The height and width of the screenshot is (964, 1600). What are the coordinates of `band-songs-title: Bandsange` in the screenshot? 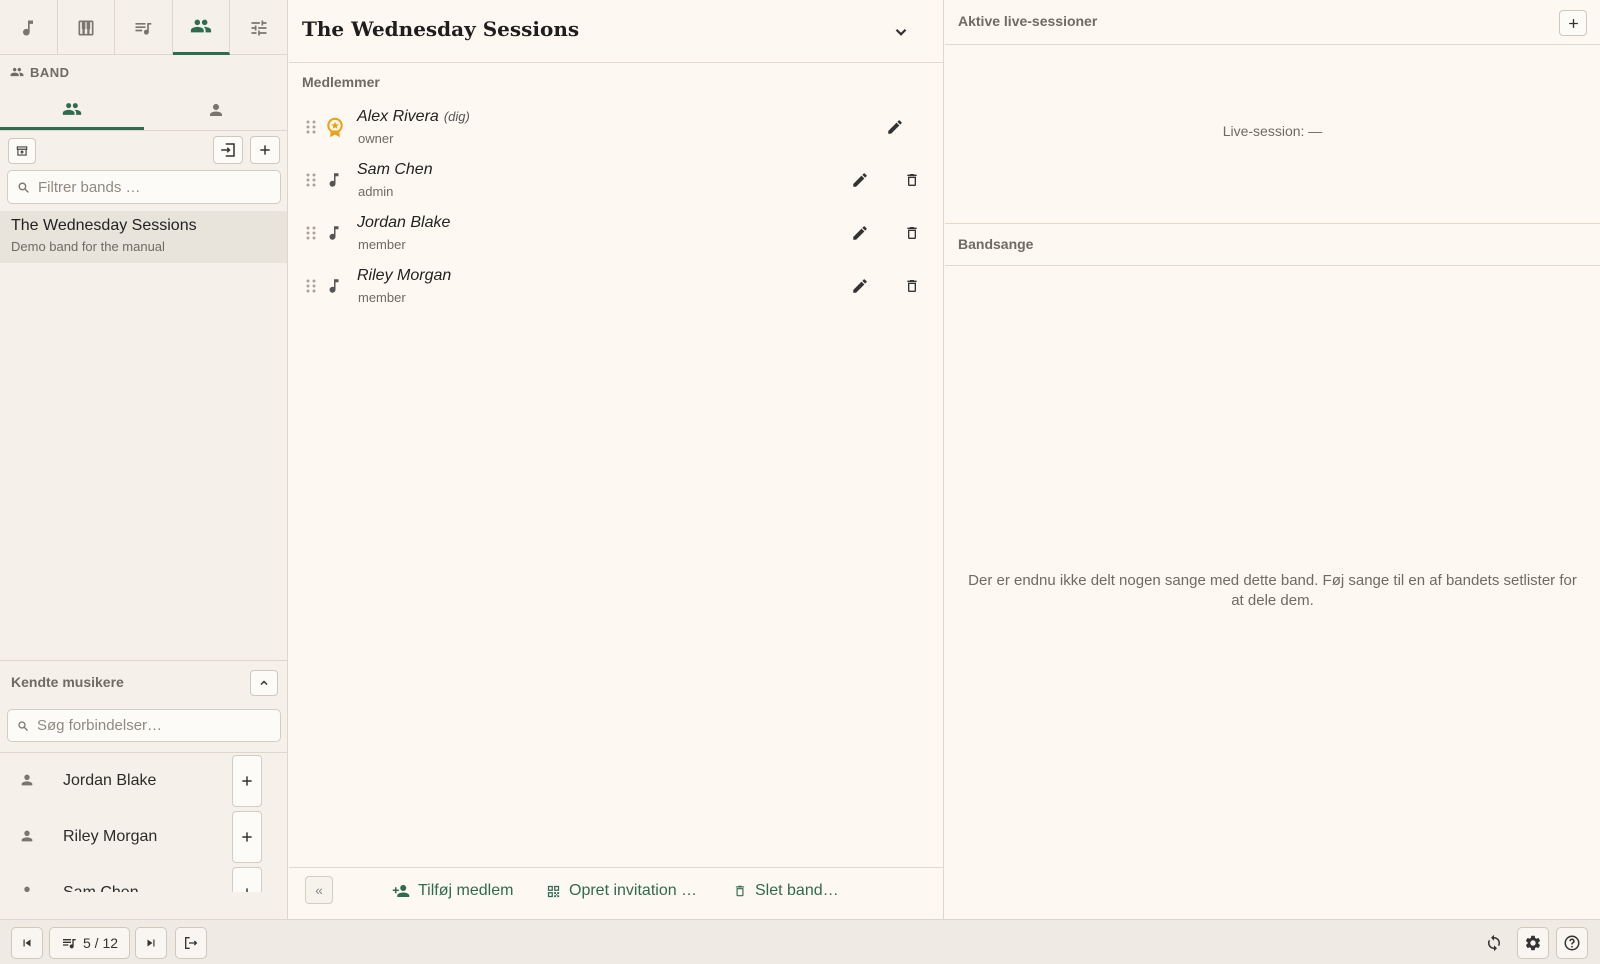 It's located at (996, 244).